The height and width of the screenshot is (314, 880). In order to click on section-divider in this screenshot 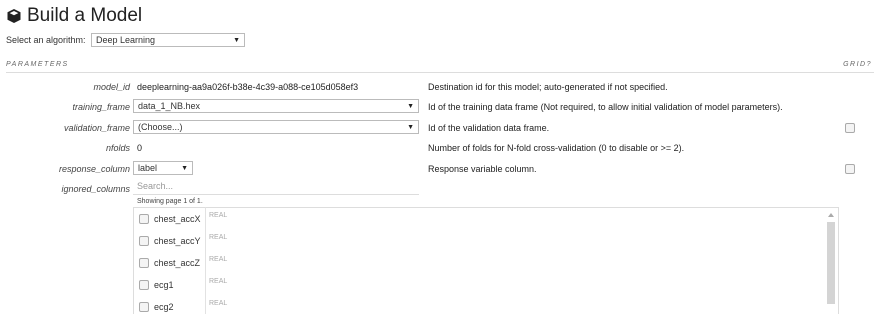, I will do `click(440, 72)`.